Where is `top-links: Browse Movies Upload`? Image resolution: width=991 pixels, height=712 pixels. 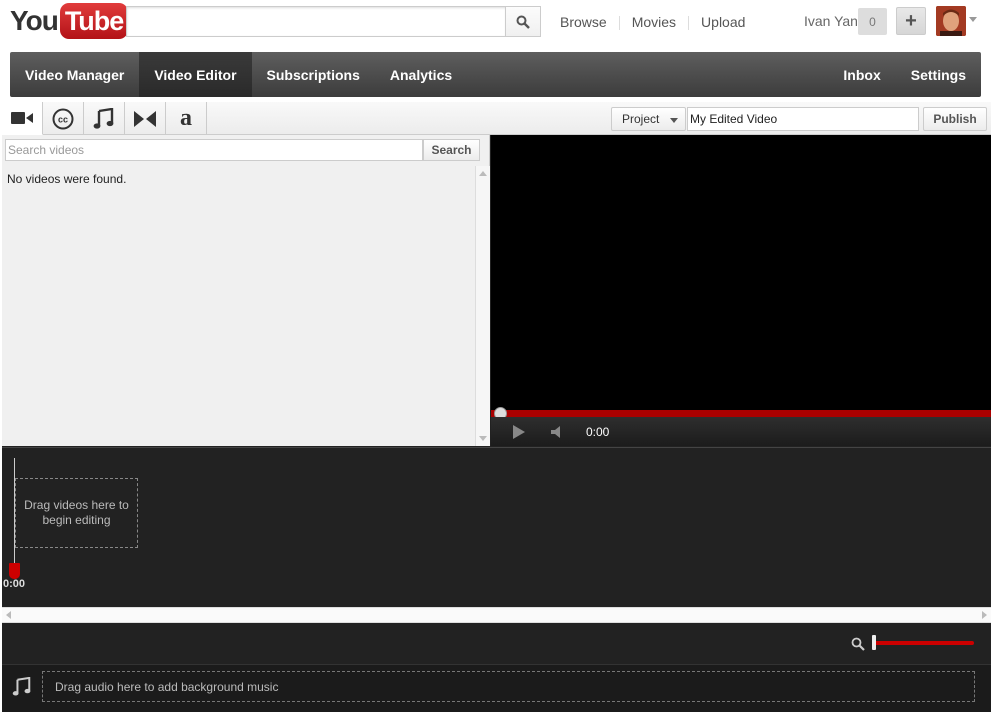 top-links: Browse Movies Upload is located at coordinates (652, 22).